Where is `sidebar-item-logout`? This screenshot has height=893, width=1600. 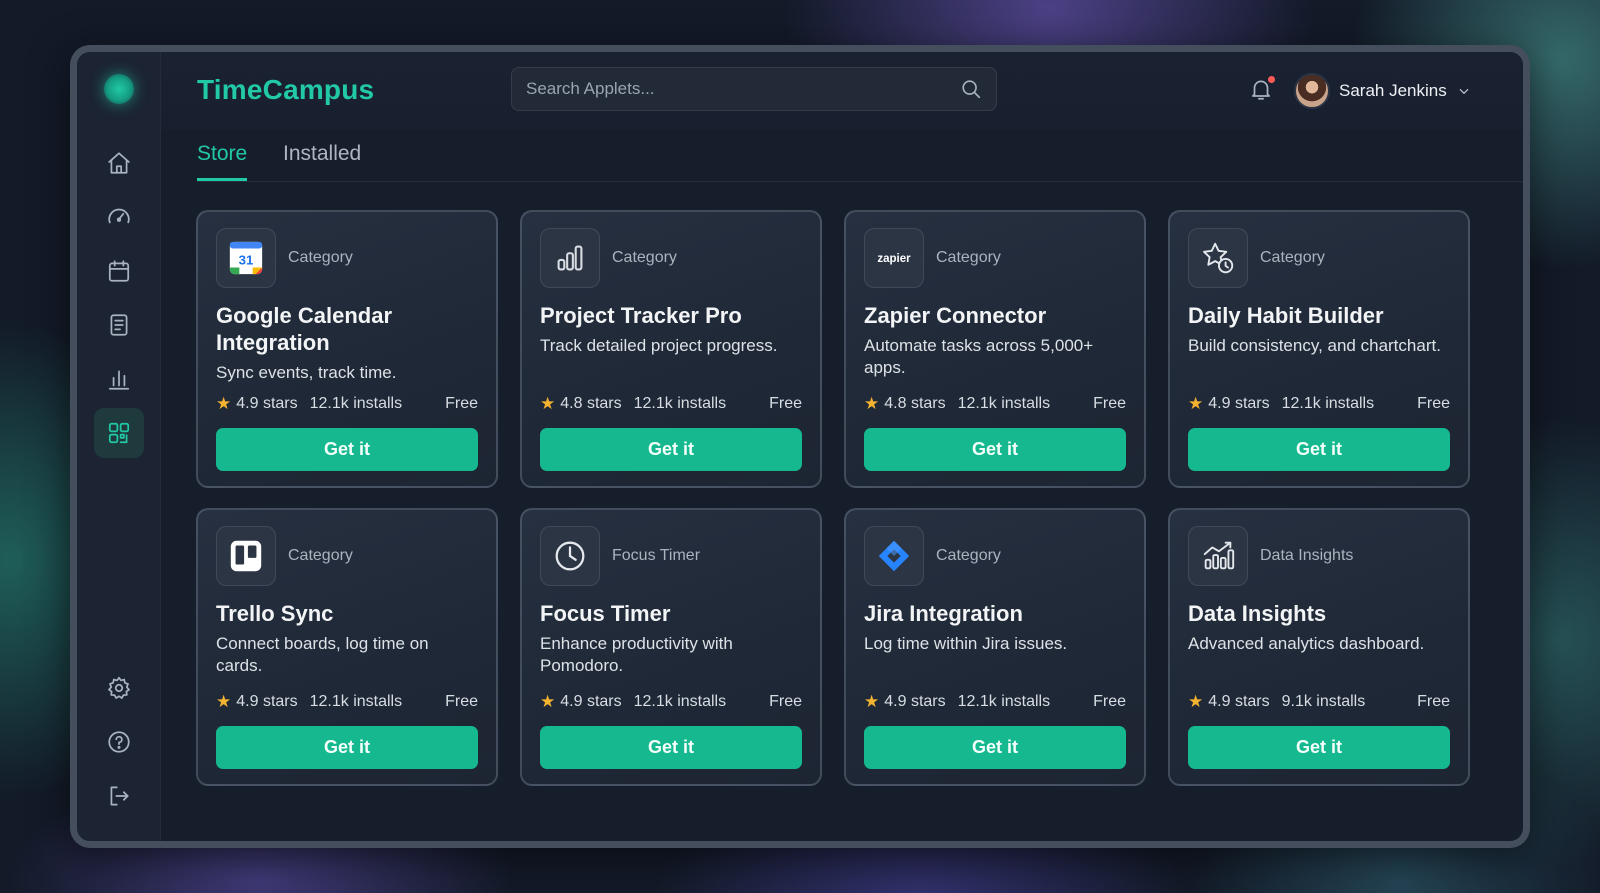
sidebar-item-logout is located at coordinates (119, 796).